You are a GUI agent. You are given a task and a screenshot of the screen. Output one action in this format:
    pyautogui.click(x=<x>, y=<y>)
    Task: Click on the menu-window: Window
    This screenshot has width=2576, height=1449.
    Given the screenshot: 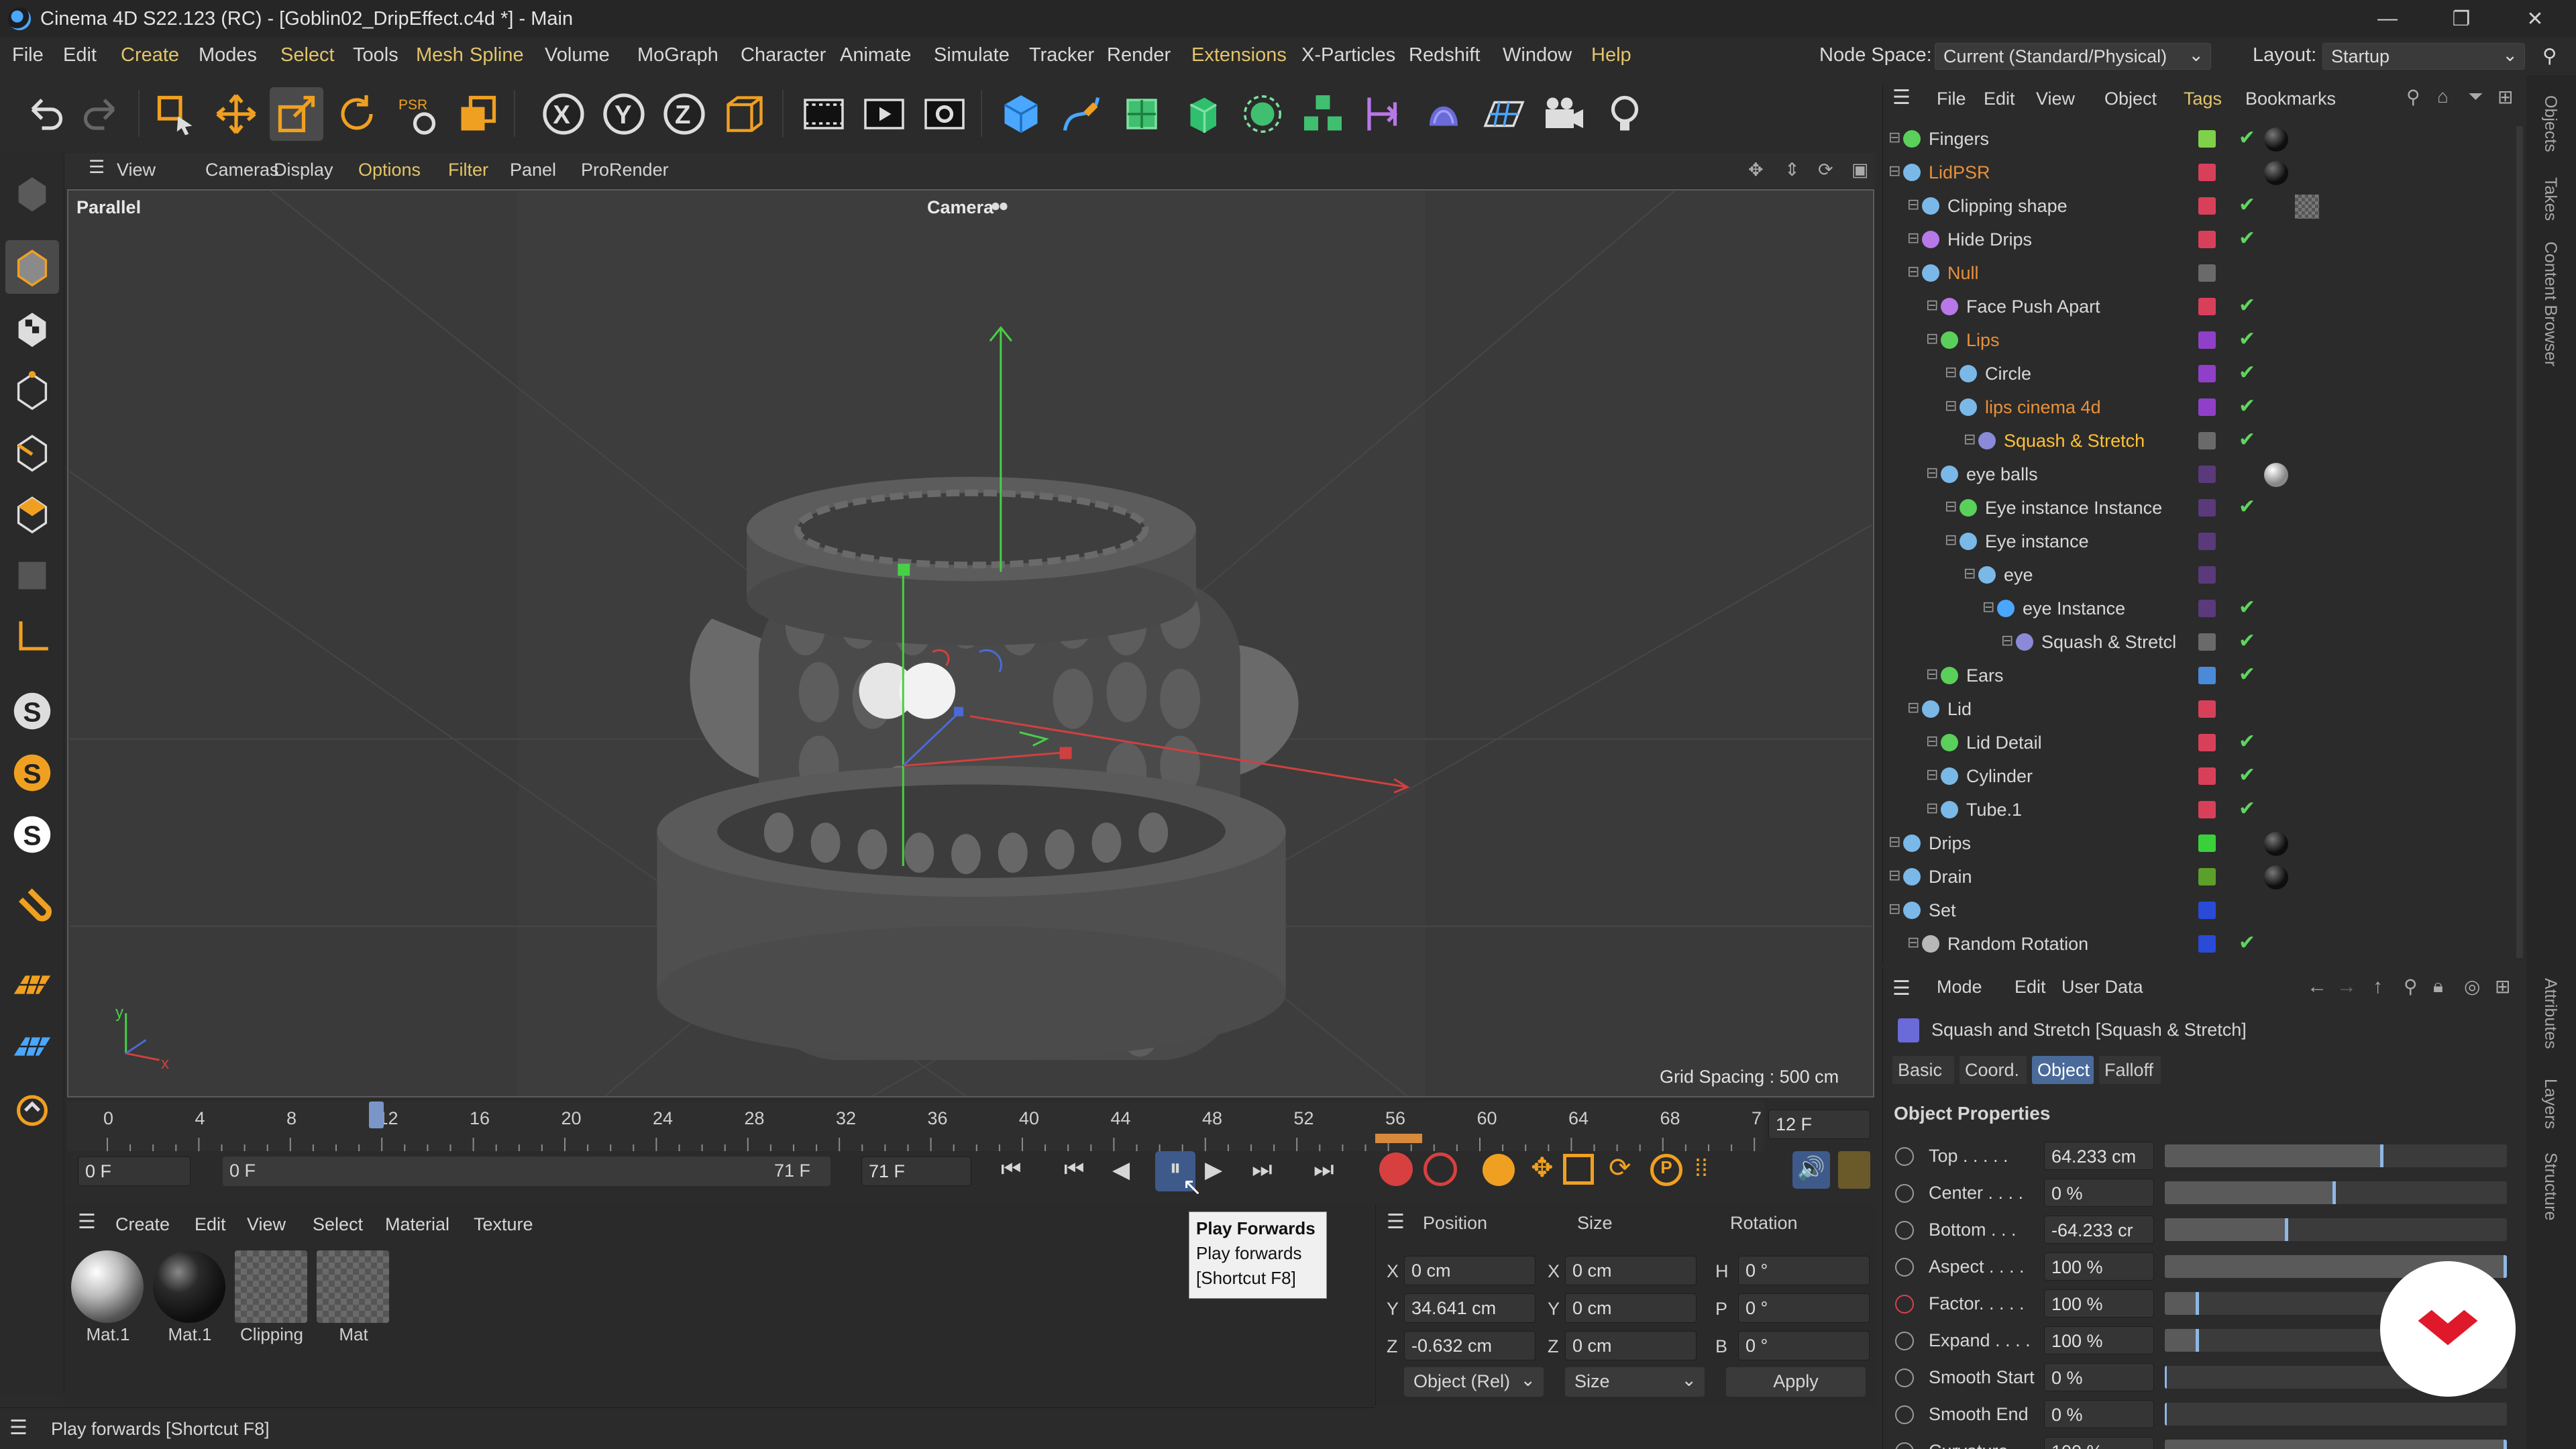 What is the action you would take?
    pyautogui.click(x=1537, y=55)
    